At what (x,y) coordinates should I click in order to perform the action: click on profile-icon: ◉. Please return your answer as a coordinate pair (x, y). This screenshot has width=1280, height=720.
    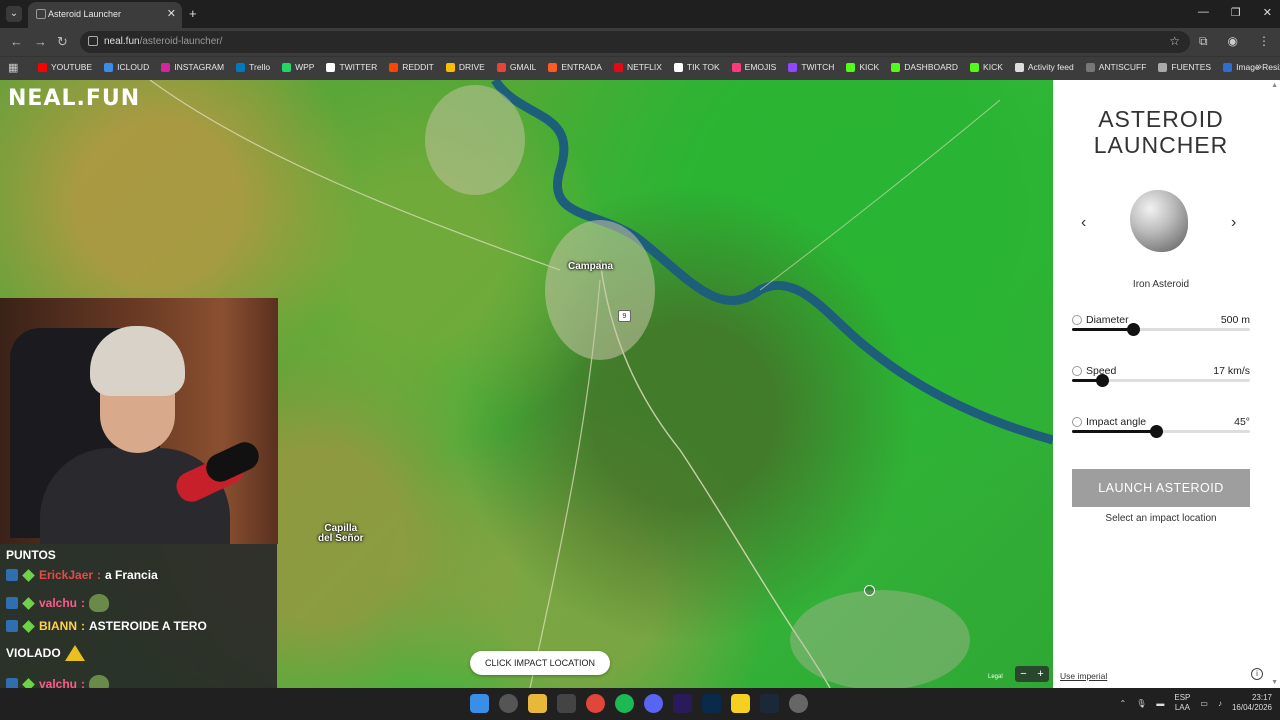
    Looking at the image, I should click on (1233, 41).